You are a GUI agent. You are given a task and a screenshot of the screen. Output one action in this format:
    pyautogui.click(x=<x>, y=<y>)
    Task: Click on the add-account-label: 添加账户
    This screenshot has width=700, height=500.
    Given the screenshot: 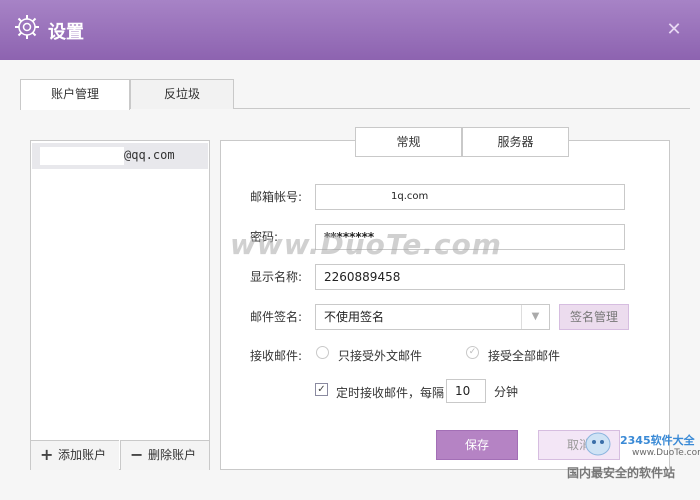 What is the action you would take?
    pyautogui.click(x=82, y=455)
    